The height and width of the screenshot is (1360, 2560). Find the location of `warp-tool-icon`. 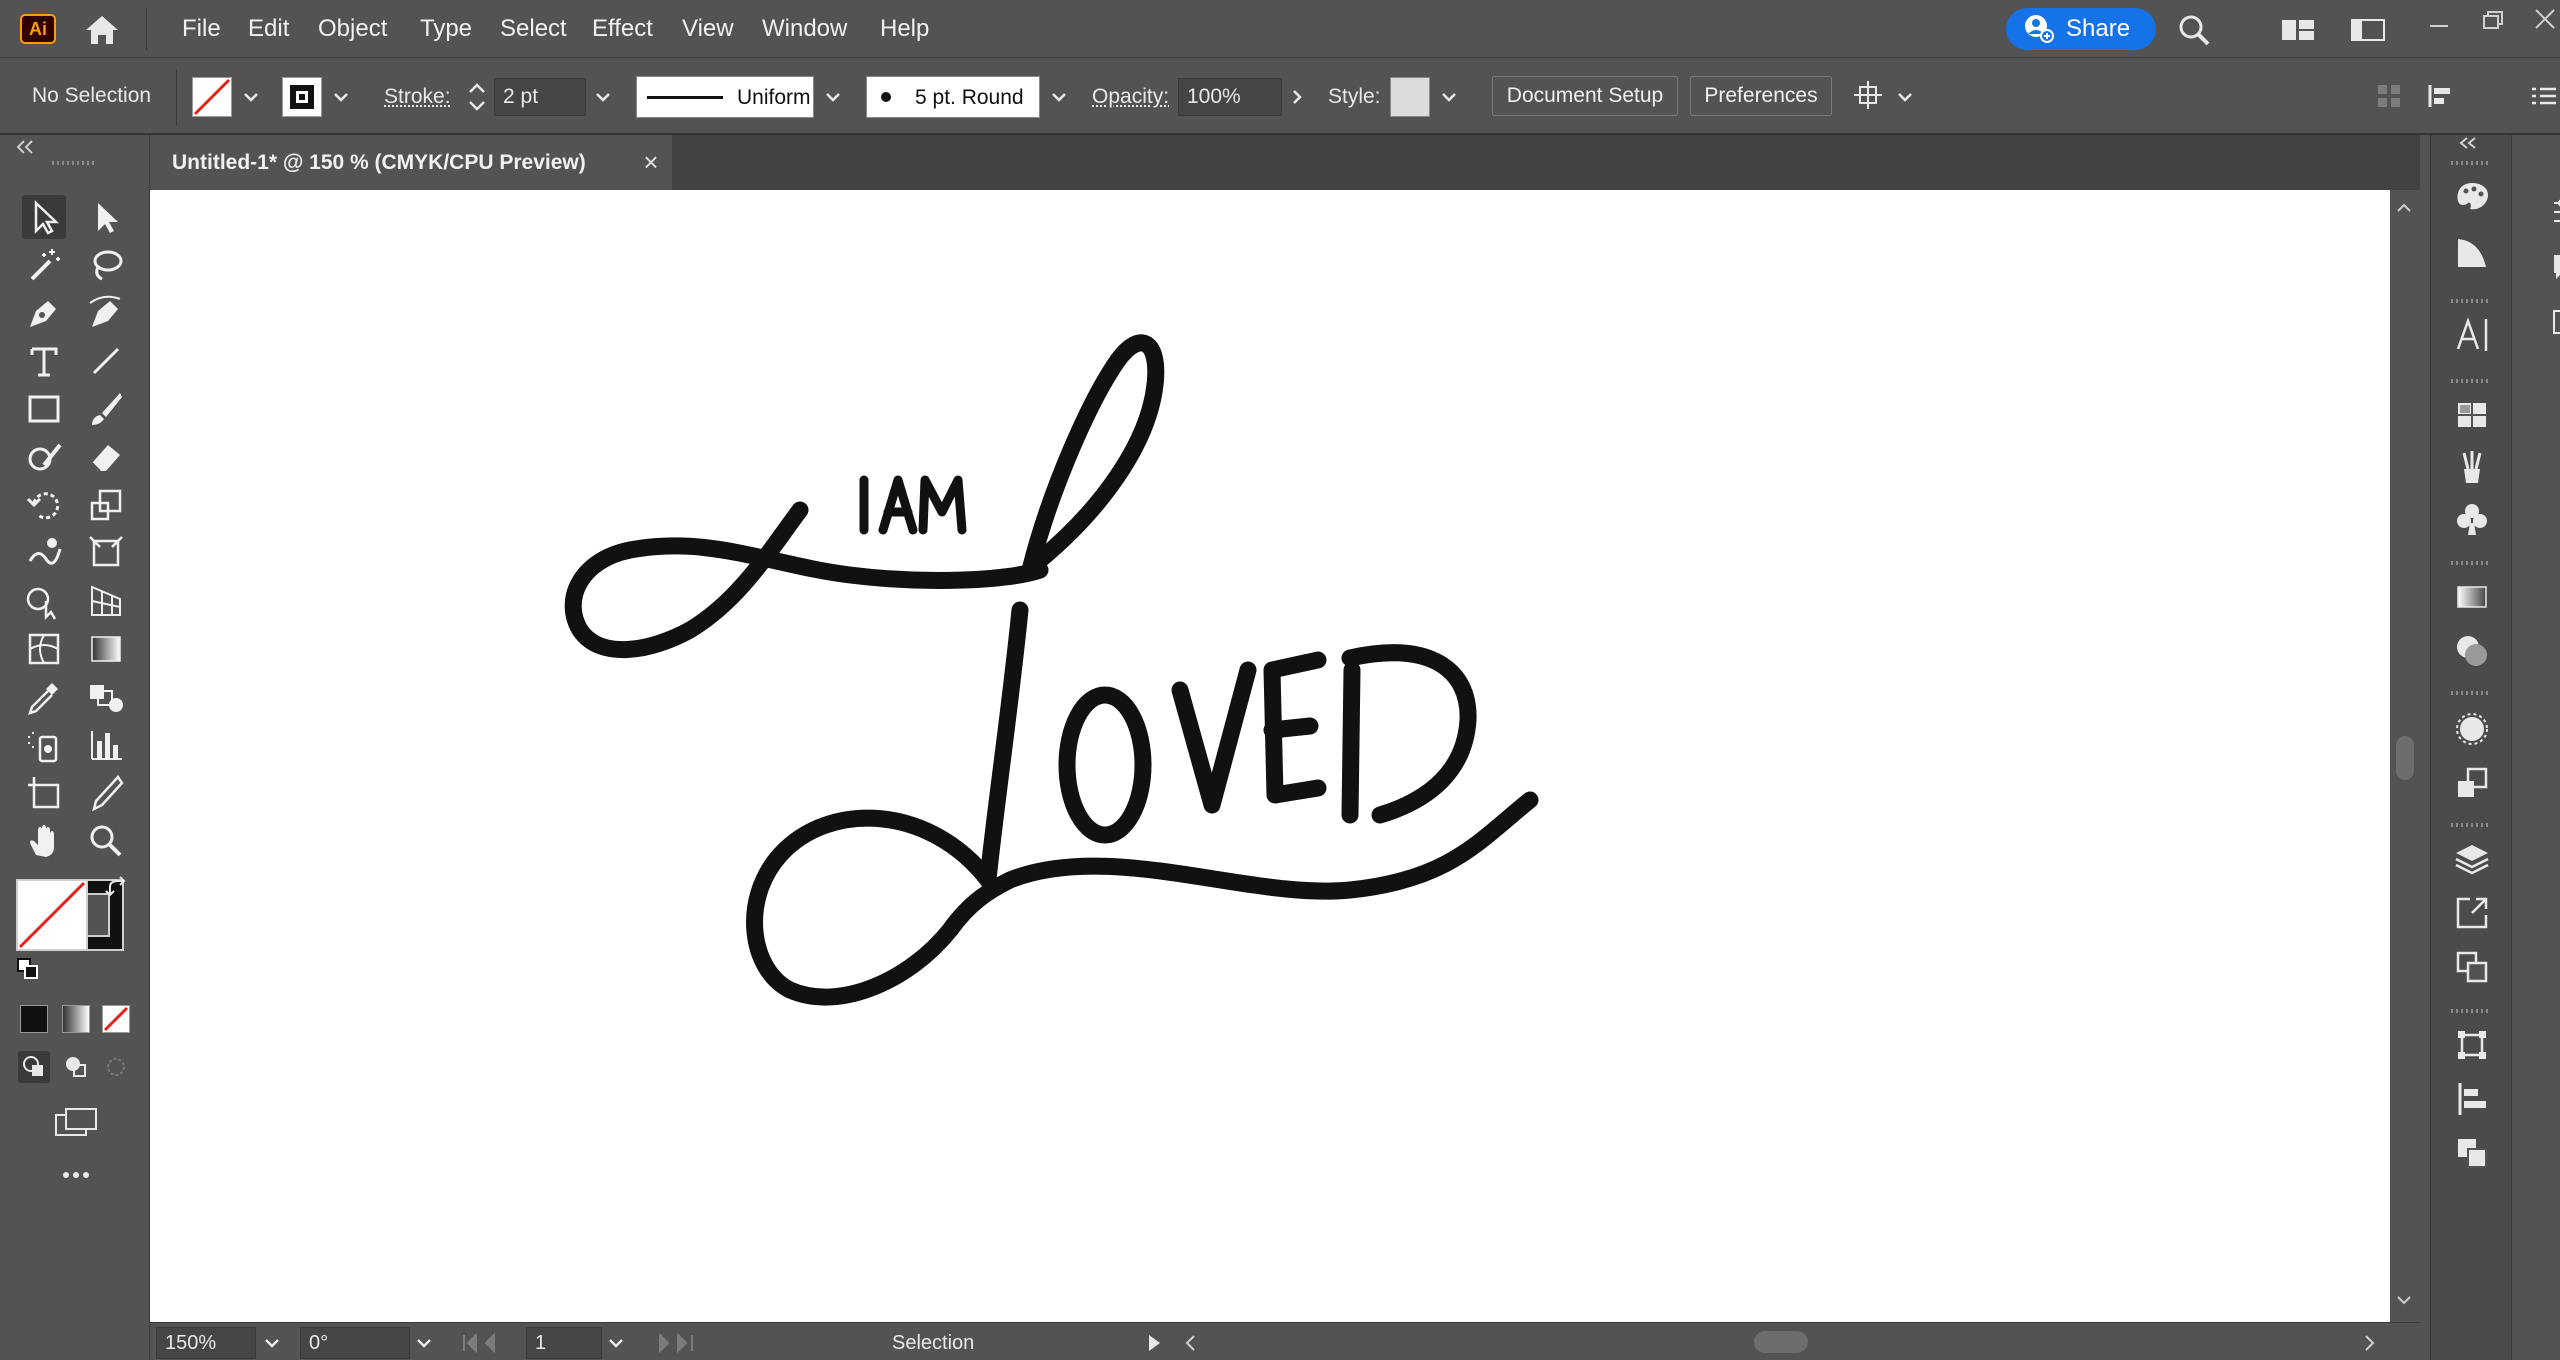

warp-tool-icon is located at coordinates (44, 553).